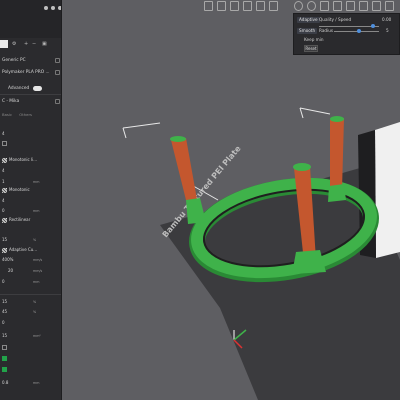 This screenshot has width=400, height=400. What do you see at coordinates (260, 6) in the screenshot?
I see `plate-icon` at bounding box center [260, 6].